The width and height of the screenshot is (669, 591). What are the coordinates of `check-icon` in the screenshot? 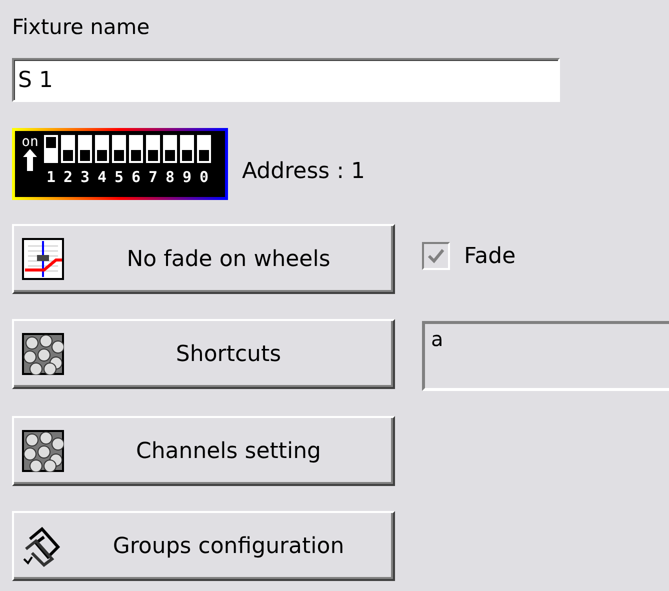 It's located at (436, 256).